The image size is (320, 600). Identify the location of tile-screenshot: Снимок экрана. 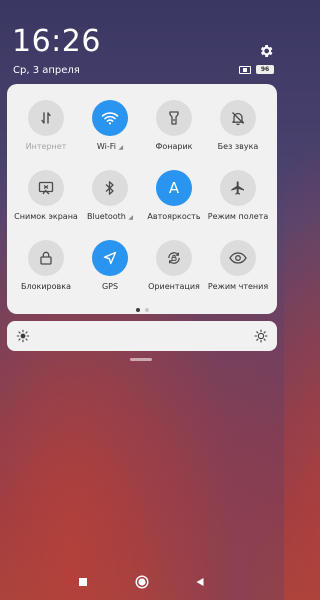
(46, 195).